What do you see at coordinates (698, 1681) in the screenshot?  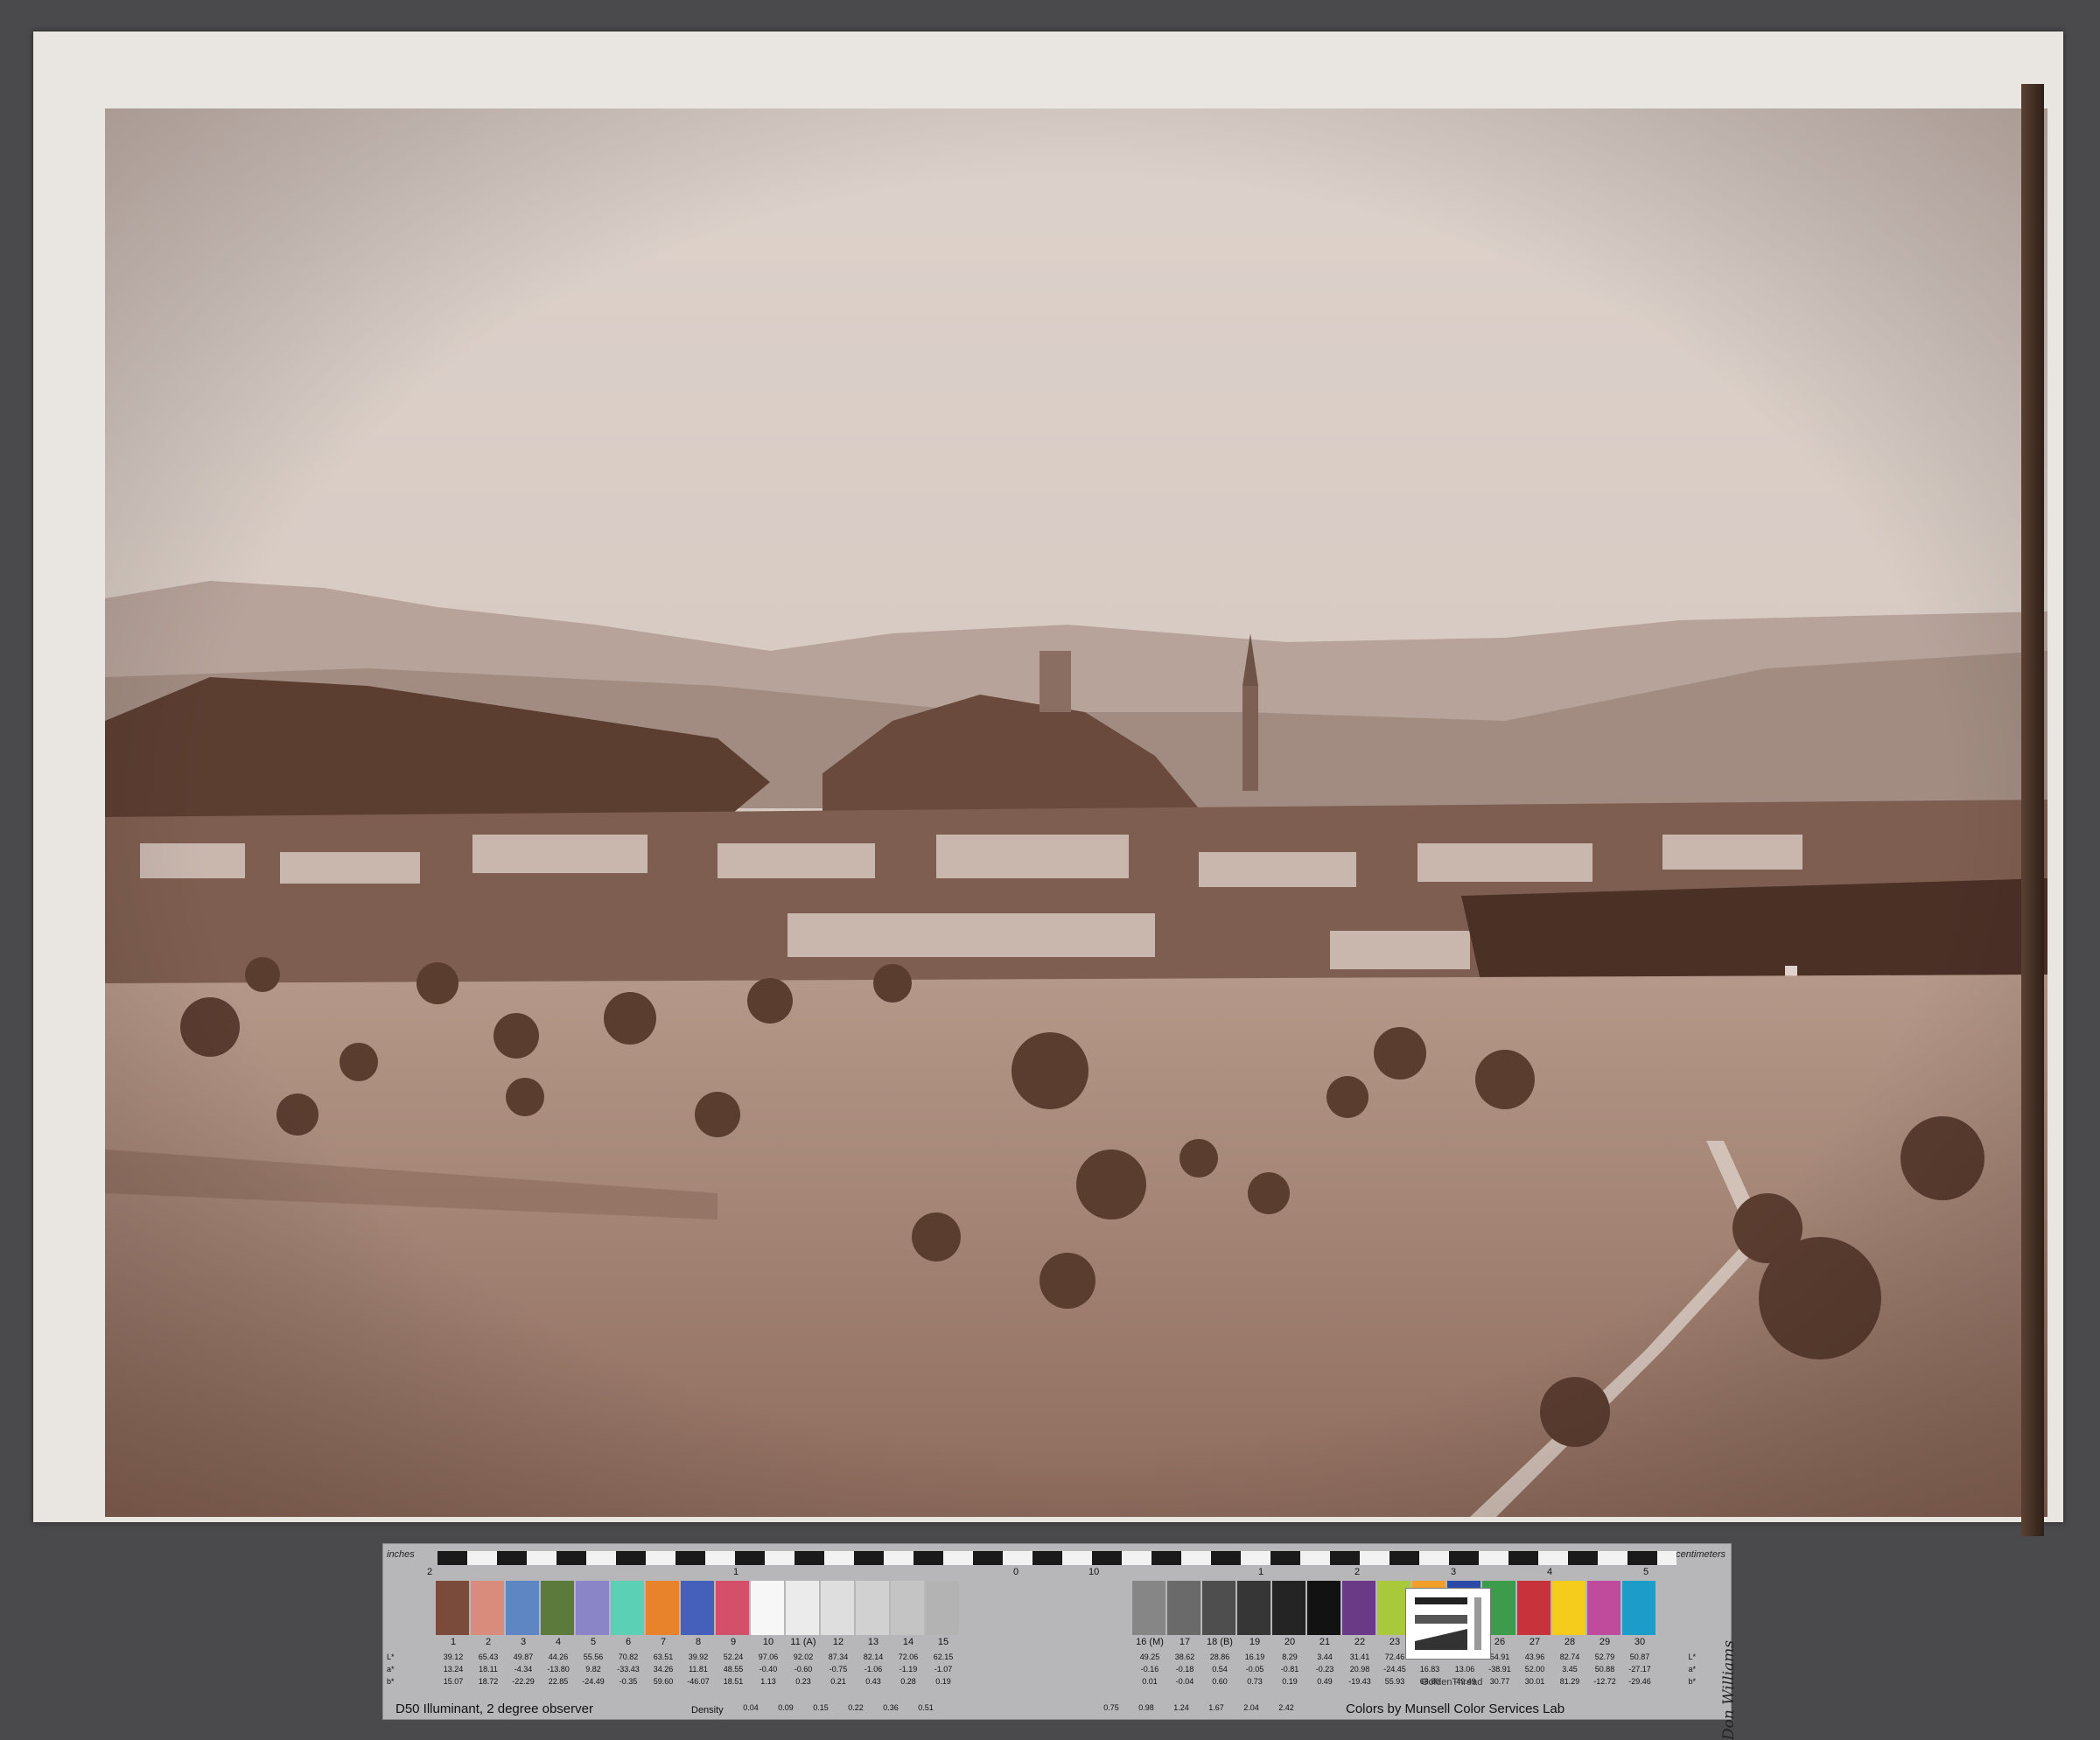 I see `patch-b-value: -46.07` at bounding box center [698, 1681].